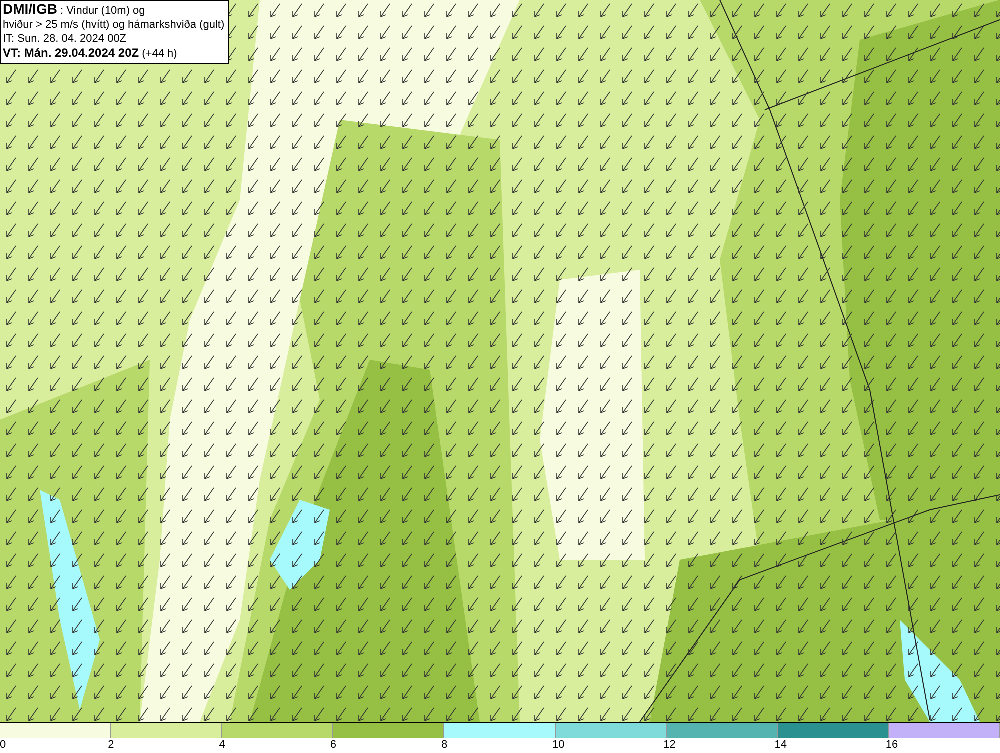  What do you see at coordinates (3, 745) in the screenshot?
I see `scale-label: 0` at bounding box center [3, 745].